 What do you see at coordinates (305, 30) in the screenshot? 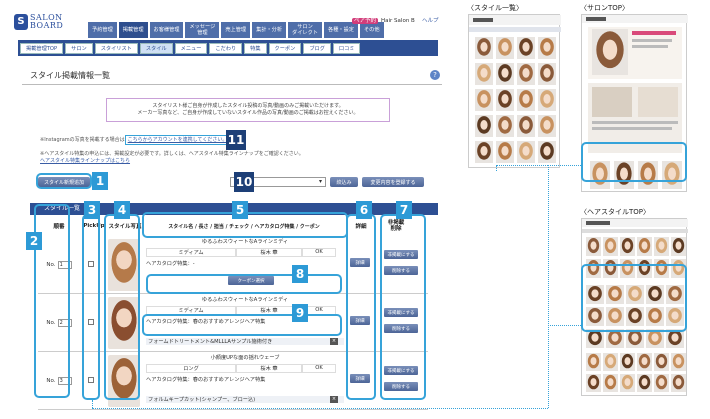
I see `top-nav-item: サロン ダイレクト` at bounding box center [305, 30].